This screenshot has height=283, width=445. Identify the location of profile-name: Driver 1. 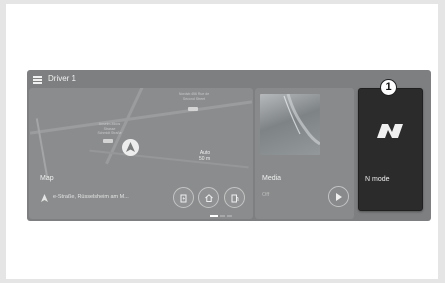
(62, 78).